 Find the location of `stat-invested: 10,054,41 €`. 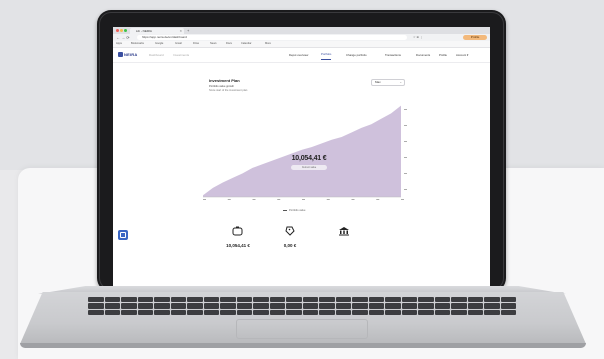

stat-invested: 10,054,41 € is located at coordinates (238, 235).